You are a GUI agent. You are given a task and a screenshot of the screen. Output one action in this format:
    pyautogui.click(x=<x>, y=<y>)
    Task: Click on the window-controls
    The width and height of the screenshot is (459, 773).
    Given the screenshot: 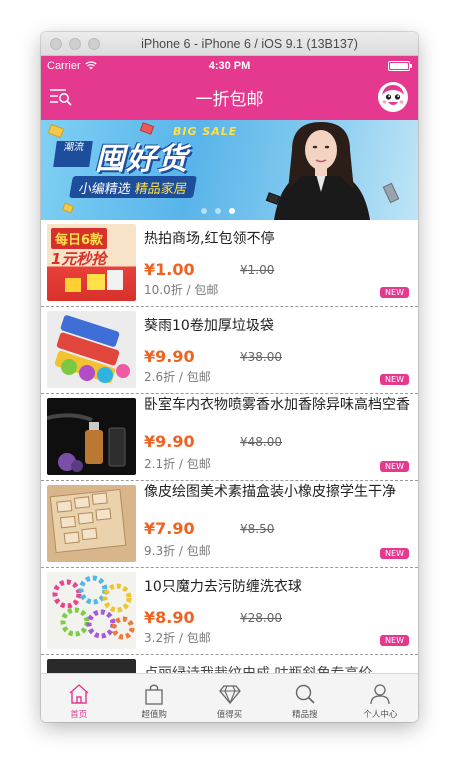 What is the action you would take?
    pyautogui.click(x=75, y=43)
    